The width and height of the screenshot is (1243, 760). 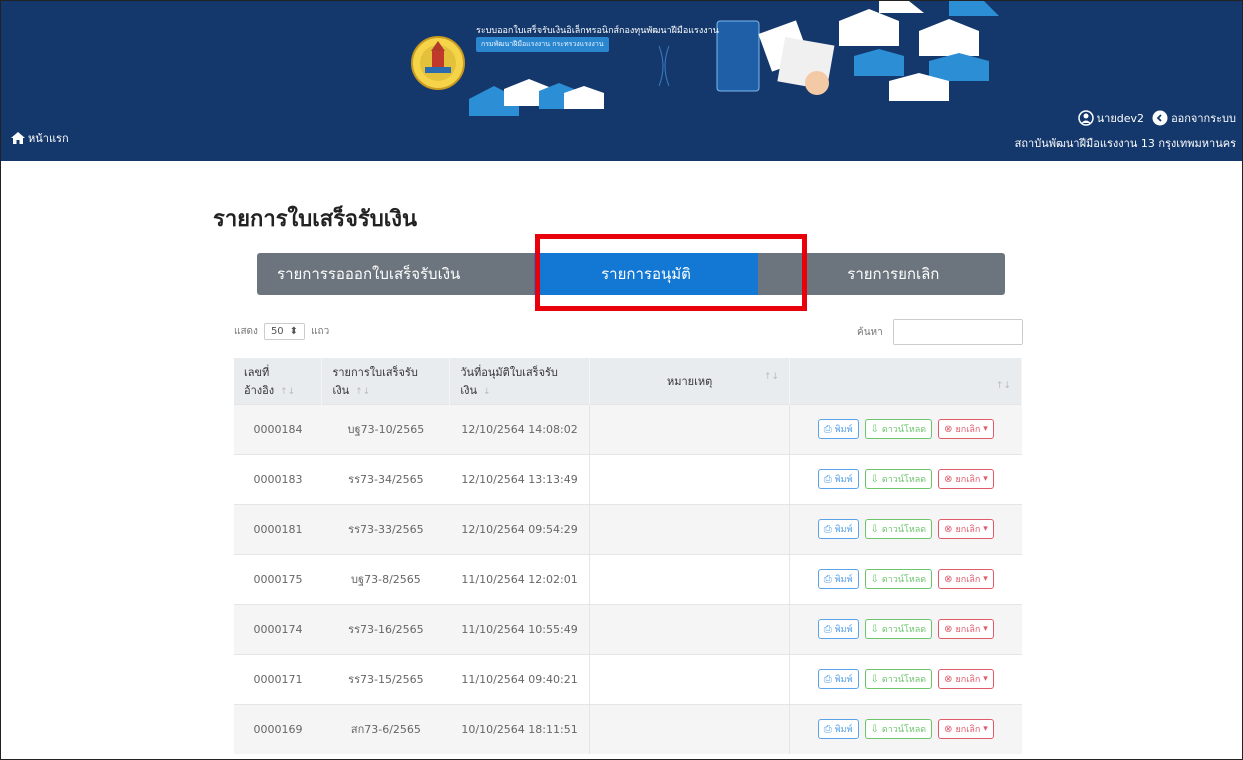 I want to click on logout-button: ออกจากระบบ, so click(x=1194, y=118).